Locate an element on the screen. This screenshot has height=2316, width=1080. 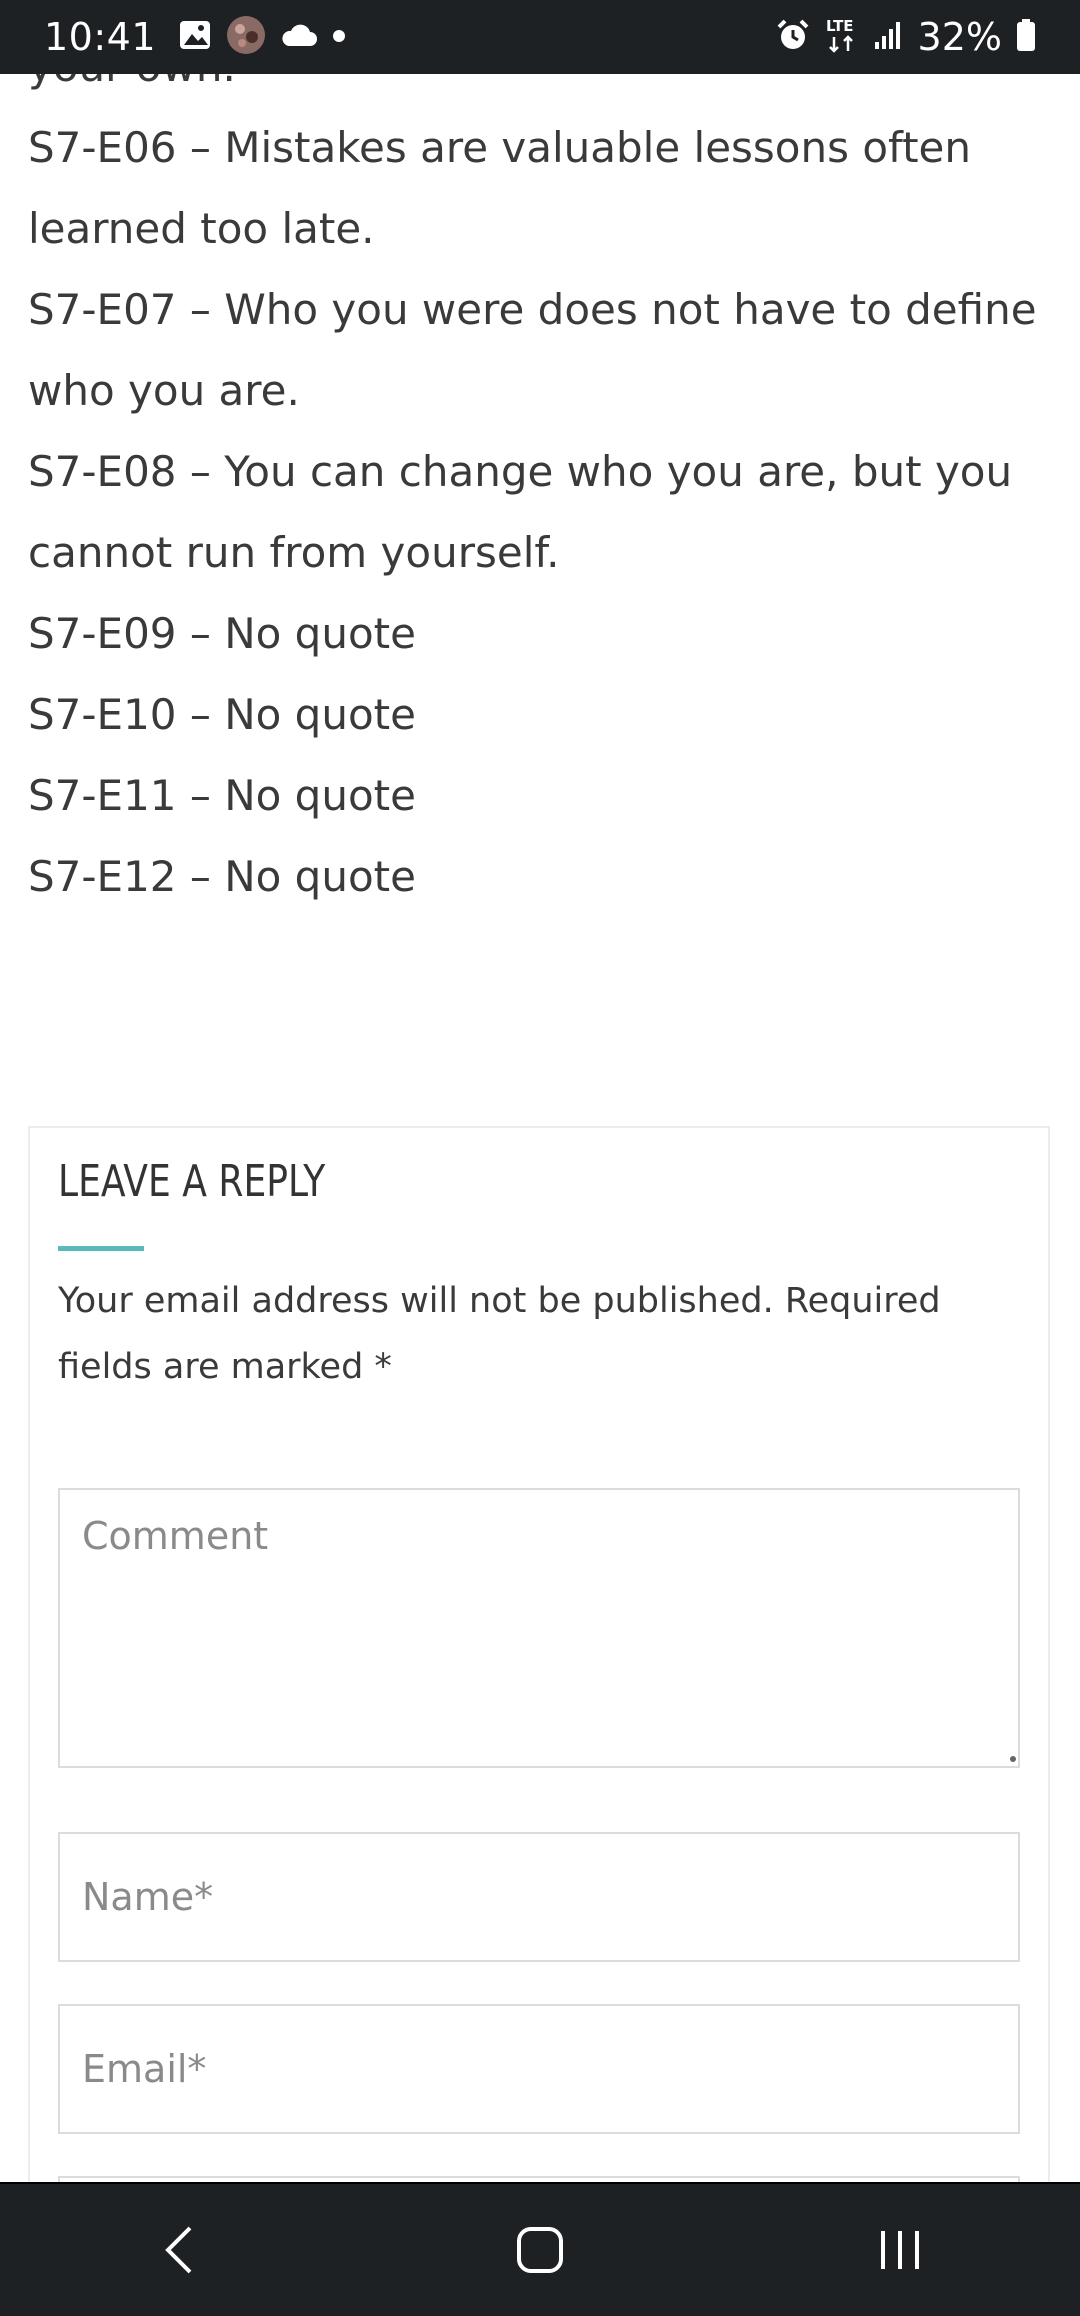
battery-percentage: 32% is located at coordinates (959, 37).